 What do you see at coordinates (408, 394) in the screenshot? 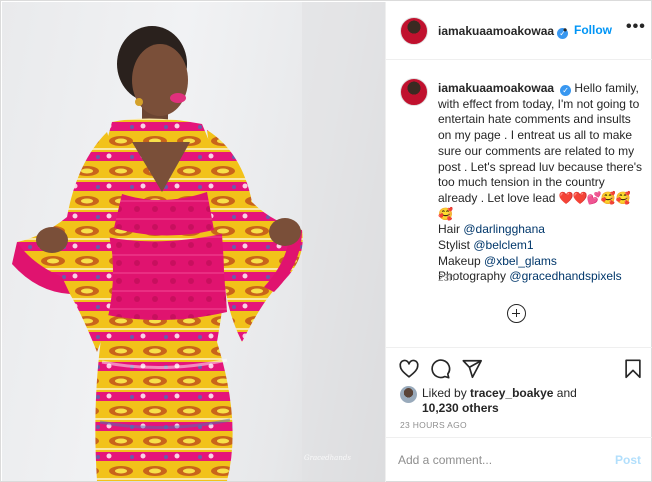
I see `liker-avatar` at bounding box center [408, 394].